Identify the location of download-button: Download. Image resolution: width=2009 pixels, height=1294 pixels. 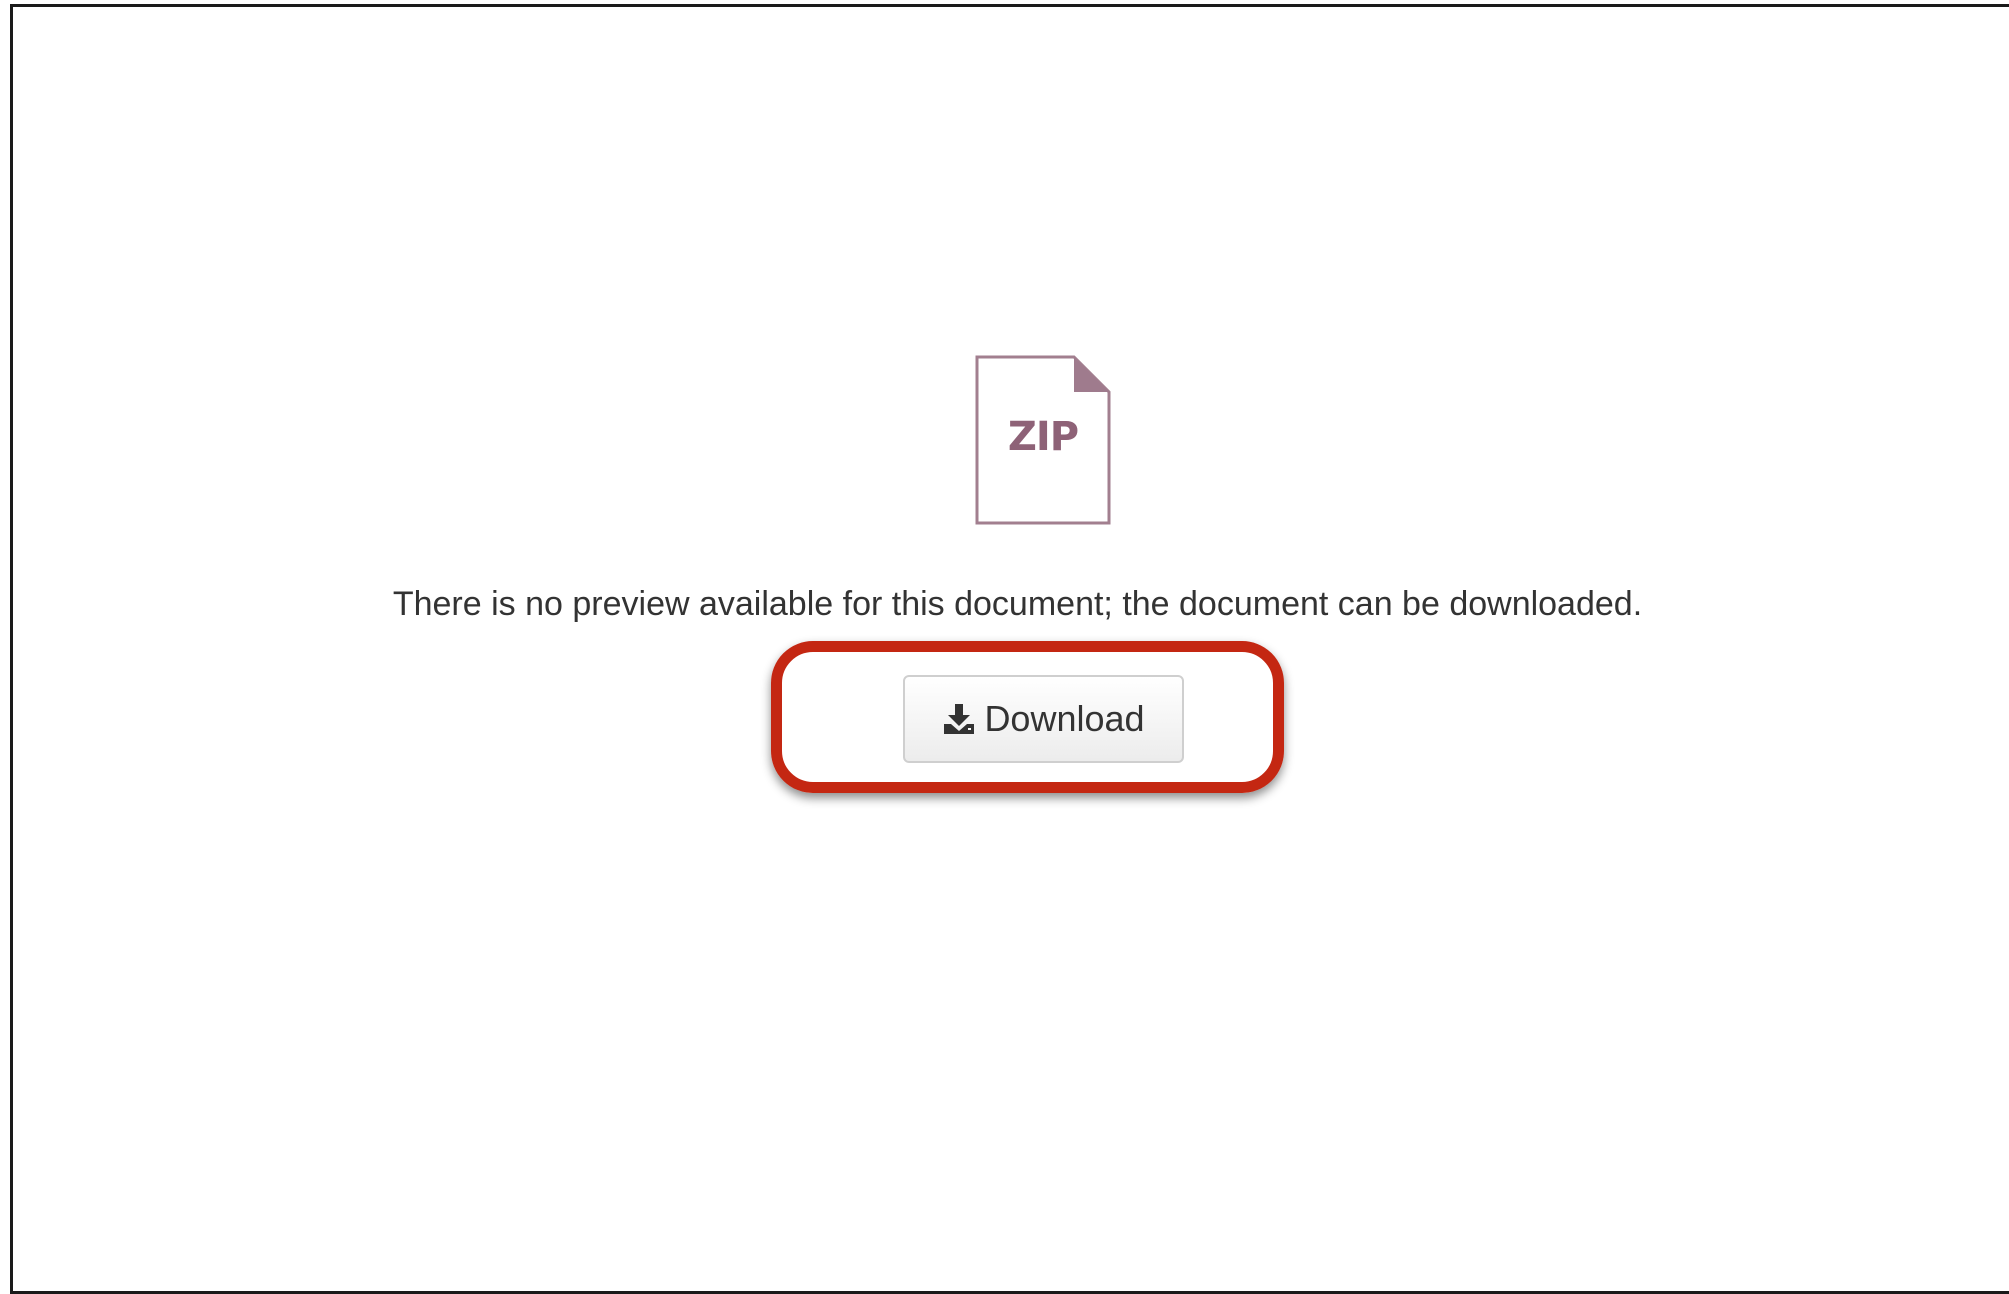
(1043, 719).